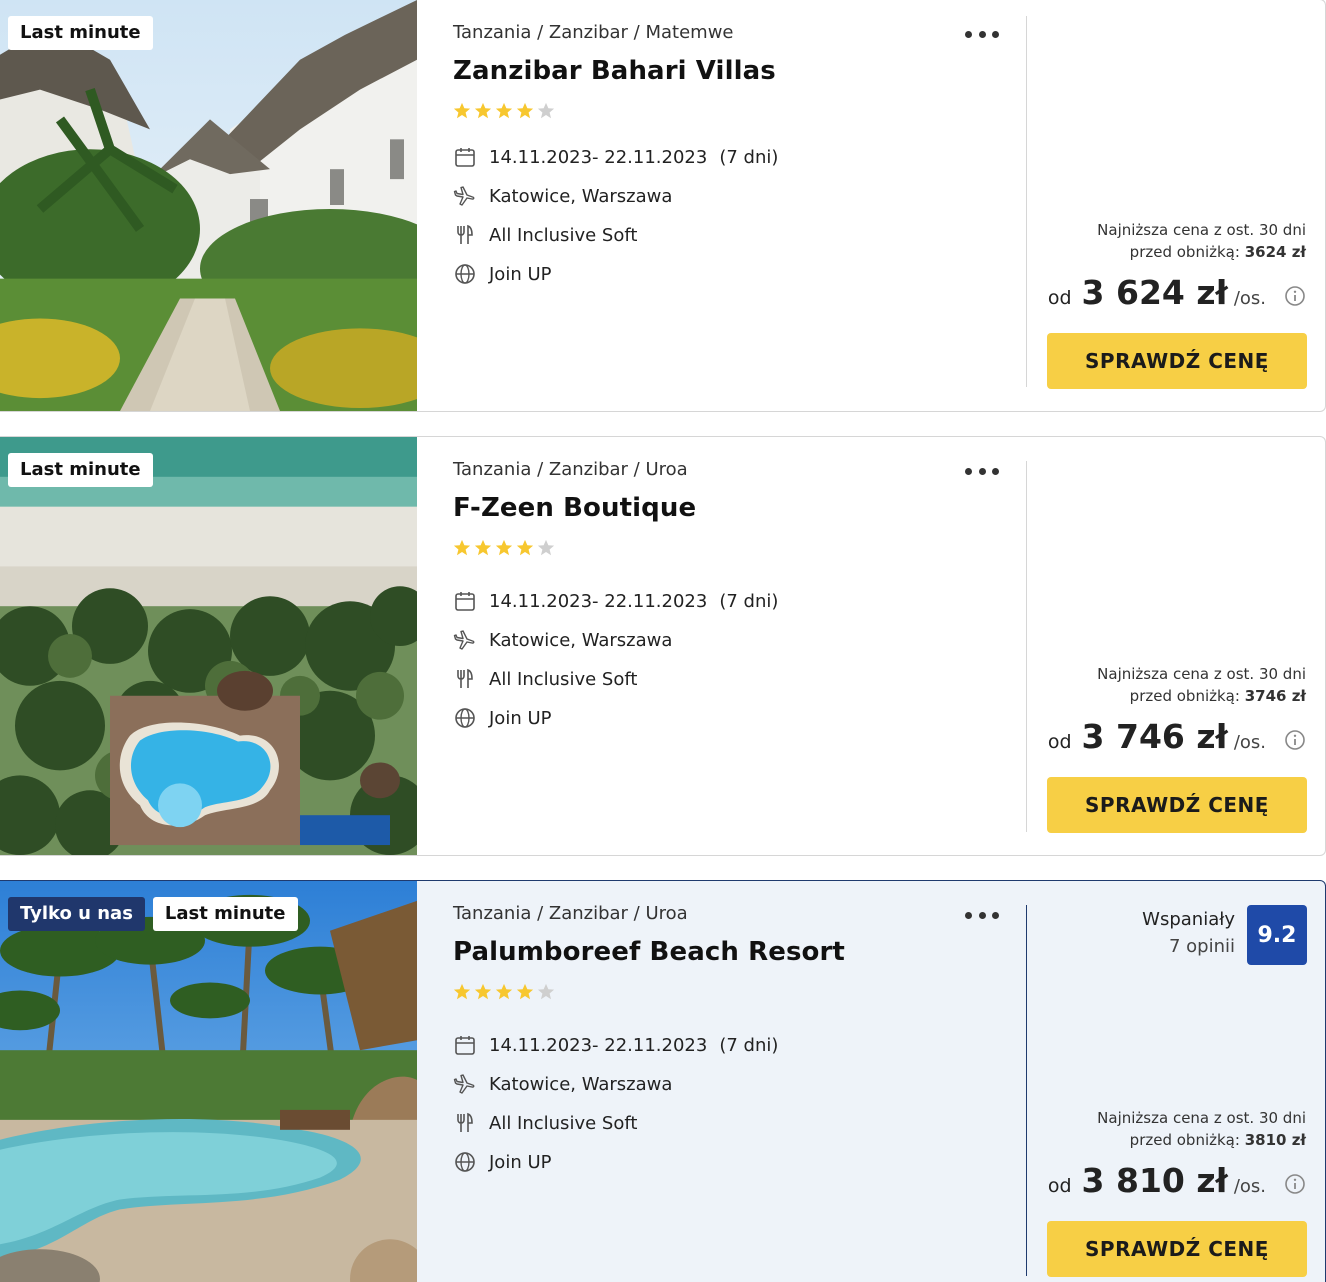  What do you see at coordinates (1275, 1140) in the screenshot?
I see `lowest-price-value: 3810 zł` at bounding box center [1275, 1140].